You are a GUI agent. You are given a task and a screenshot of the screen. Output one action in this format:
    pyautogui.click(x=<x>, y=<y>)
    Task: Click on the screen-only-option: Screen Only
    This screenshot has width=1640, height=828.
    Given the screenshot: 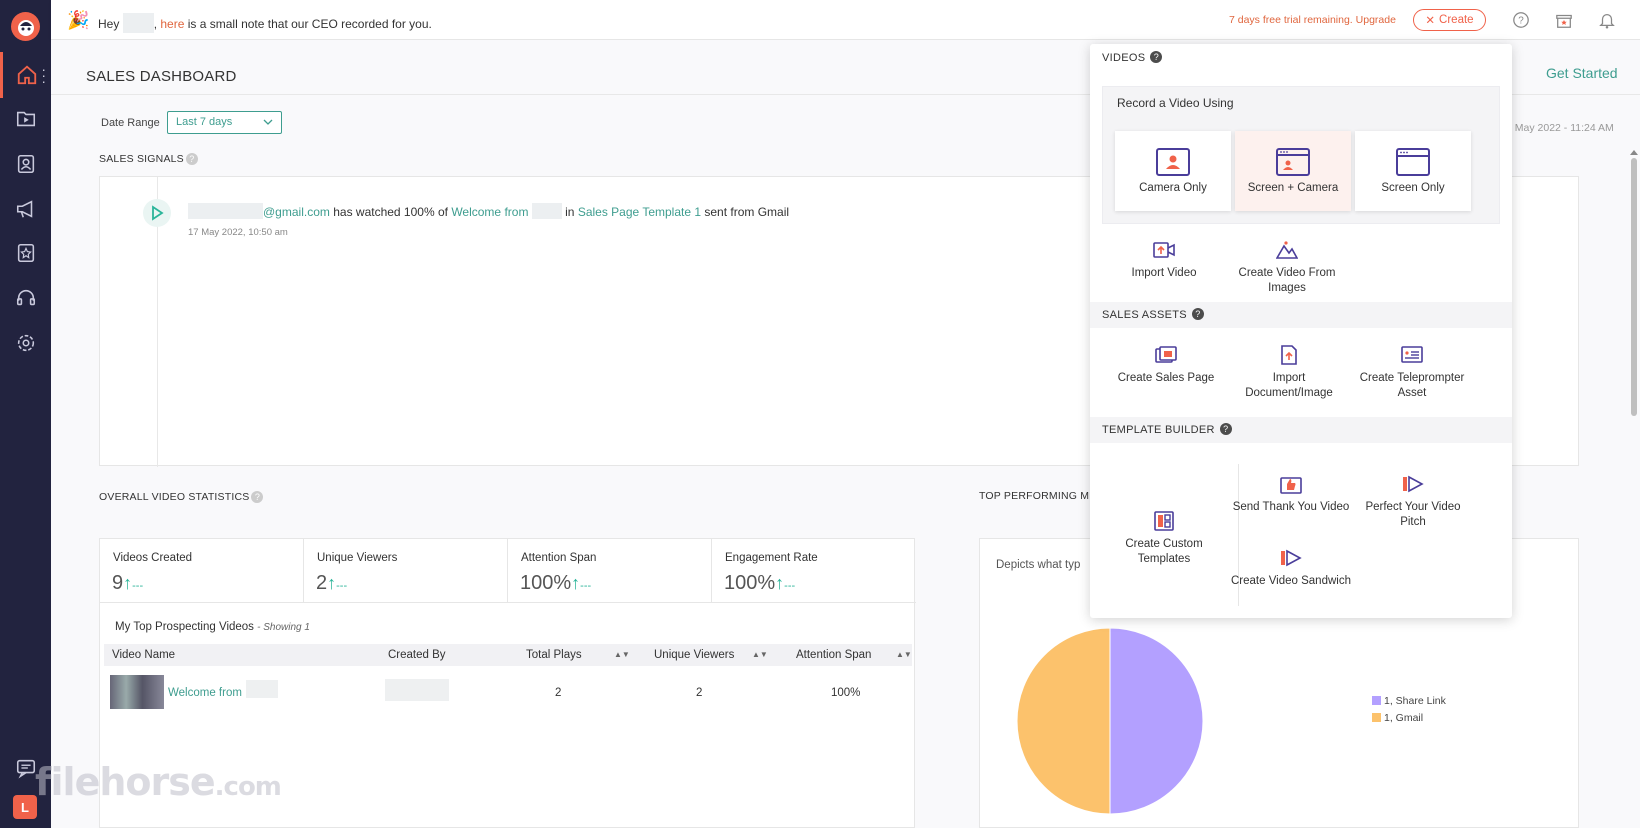 What is the action you would take?
    pyautogui.click(x=1413, y=171)
    